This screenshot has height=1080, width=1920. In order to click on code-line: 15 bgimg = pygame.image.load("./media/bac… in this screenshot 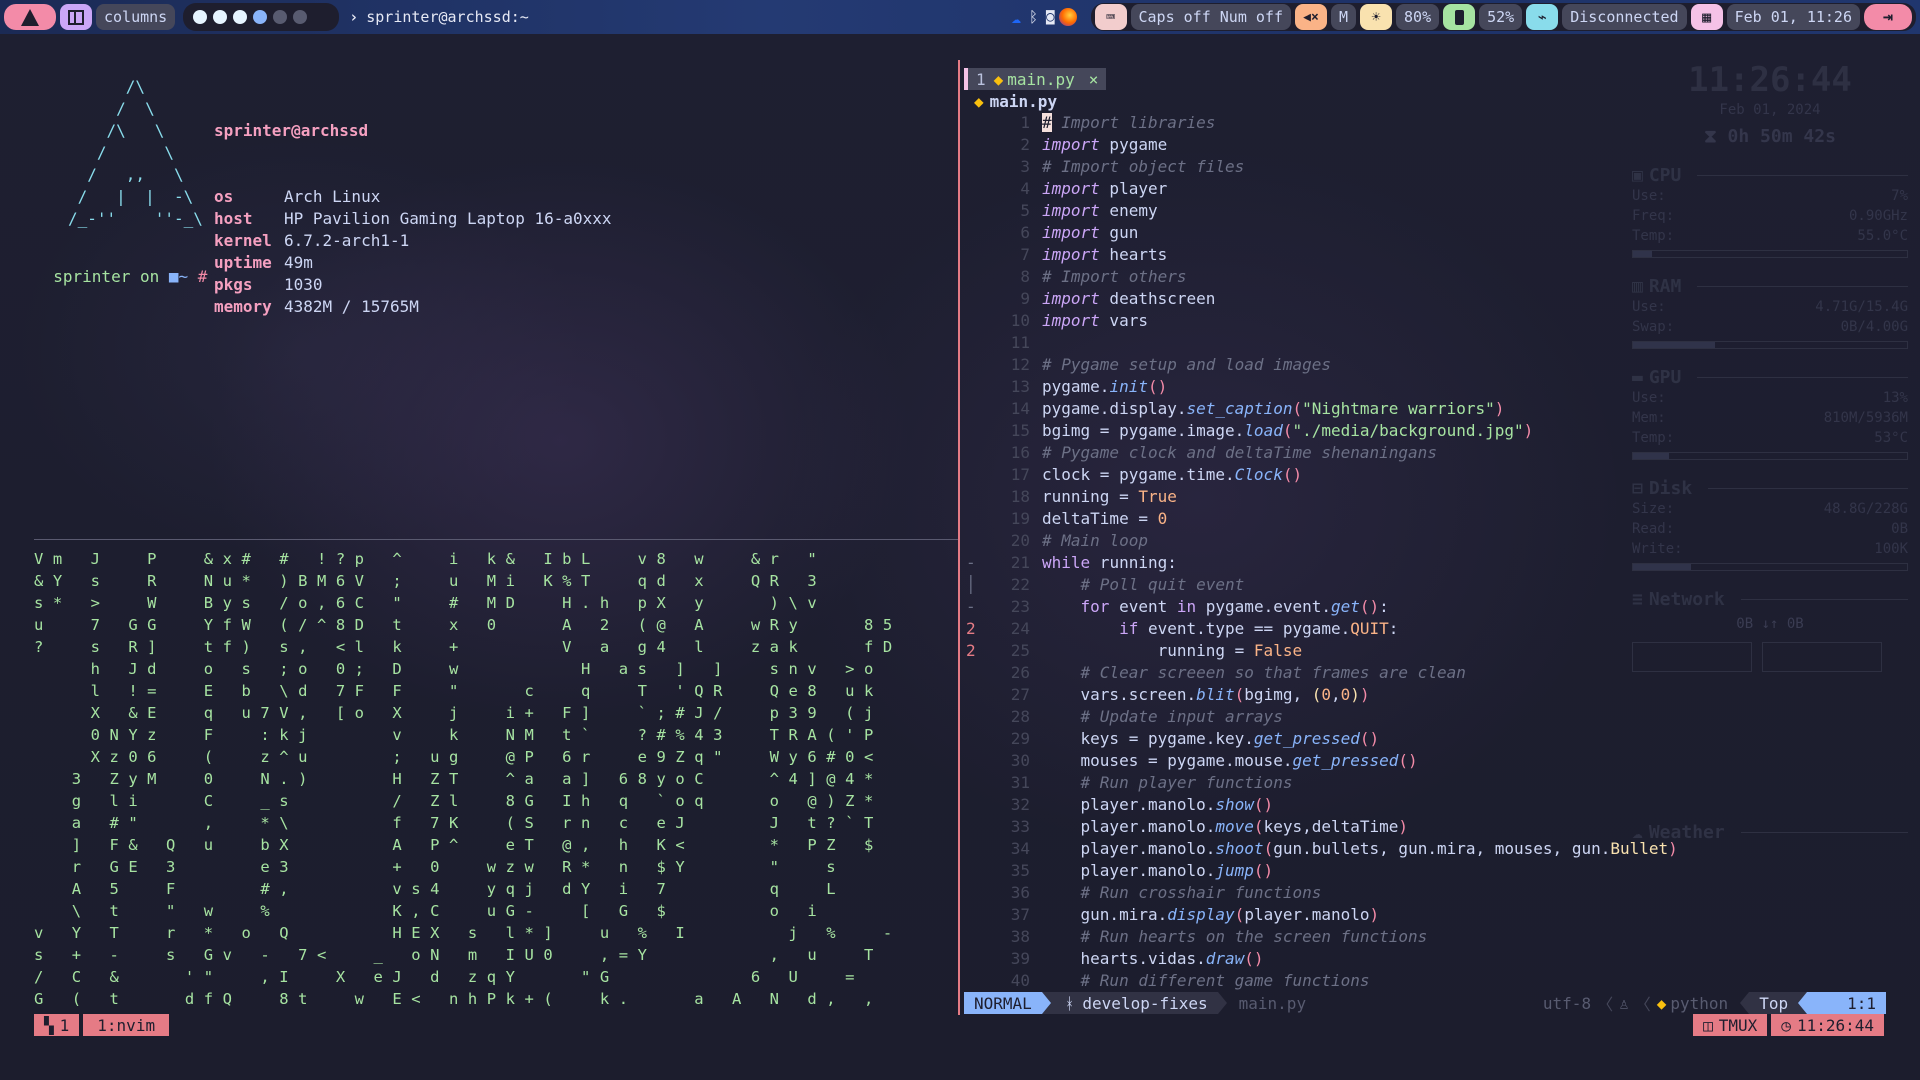, I will do `click(1320, 431)`.